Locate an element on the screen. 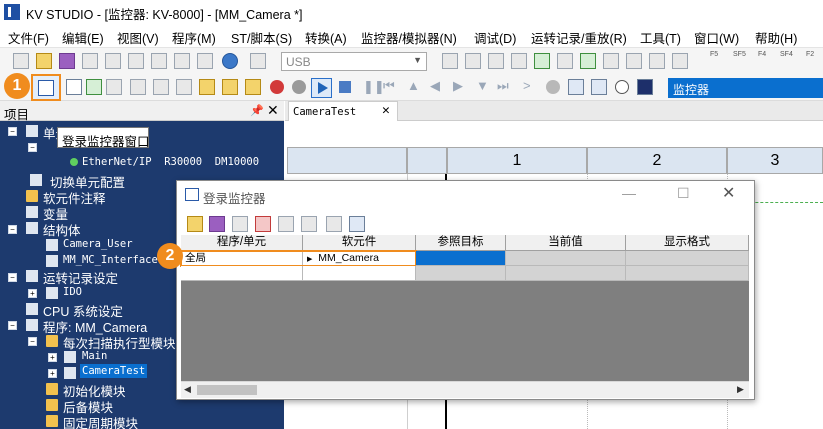 Image resolution: width=823 pixels, height=429 pixels. digital-clock-icon is located at coordinates (645, 87).